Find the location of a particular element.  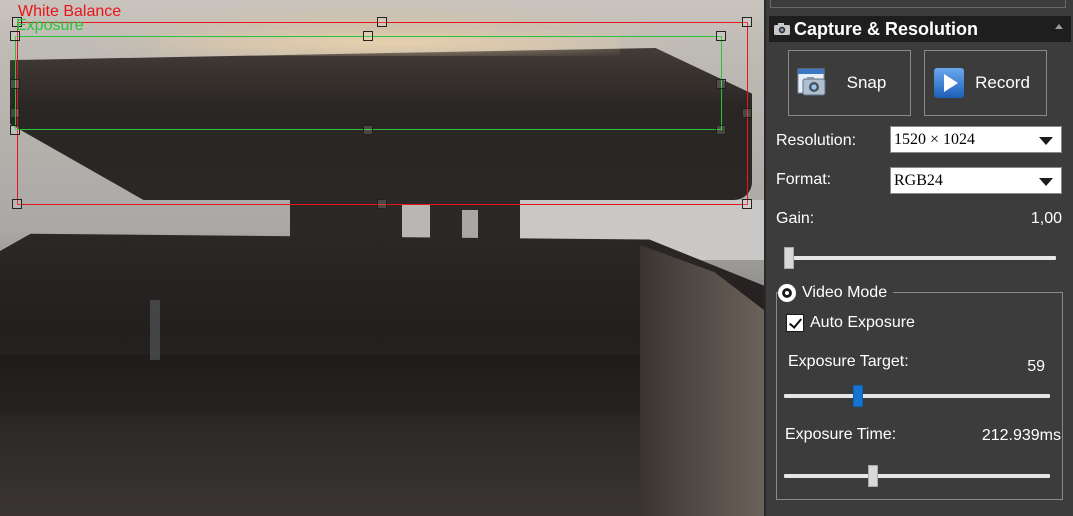

capture-resolution-section-header: Capture & Resolution is located at coordinates (920, 29).